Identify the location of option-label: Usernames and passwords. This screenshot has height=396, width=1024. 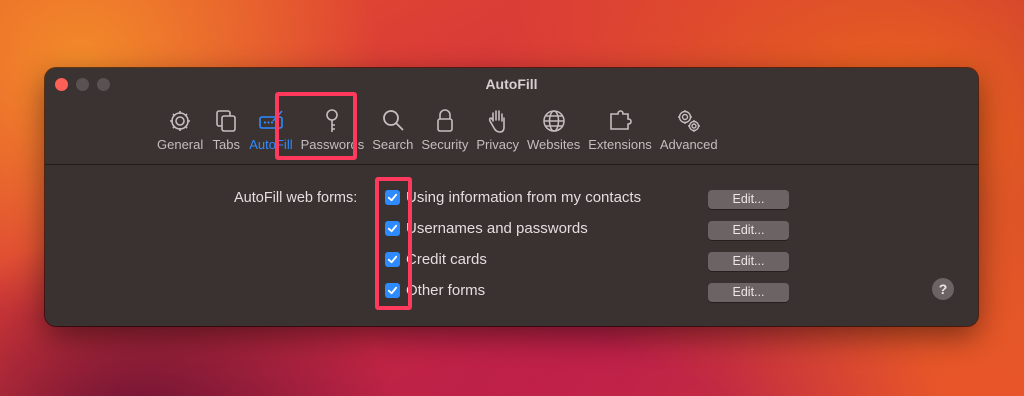
(497, 228).